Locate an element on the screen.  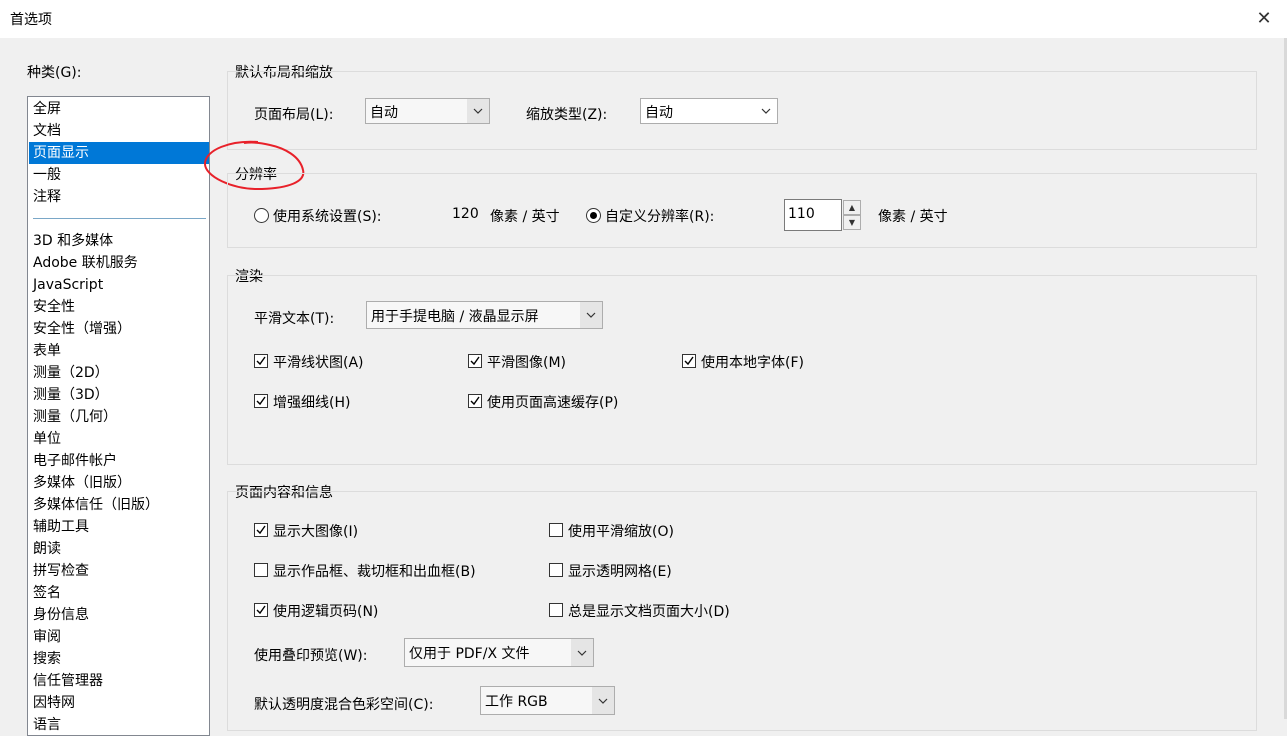
window-title: 首选项 is located at coordinates (31, 20).